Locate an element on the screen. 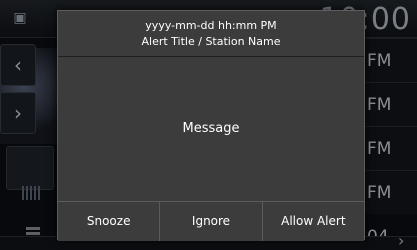  dialog-button-bar: Snooze Ignore Allow Alert is located at coordinates (211, 221).